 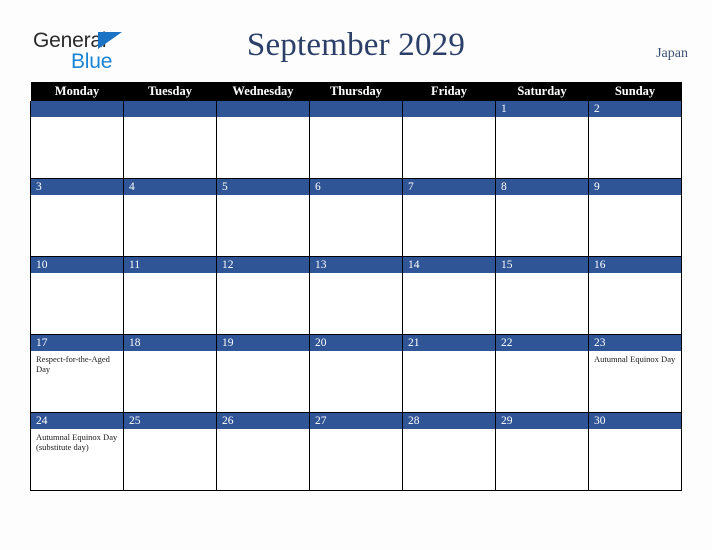 I want to click on day-cell-inner: 4, so click(x=170, y=217).